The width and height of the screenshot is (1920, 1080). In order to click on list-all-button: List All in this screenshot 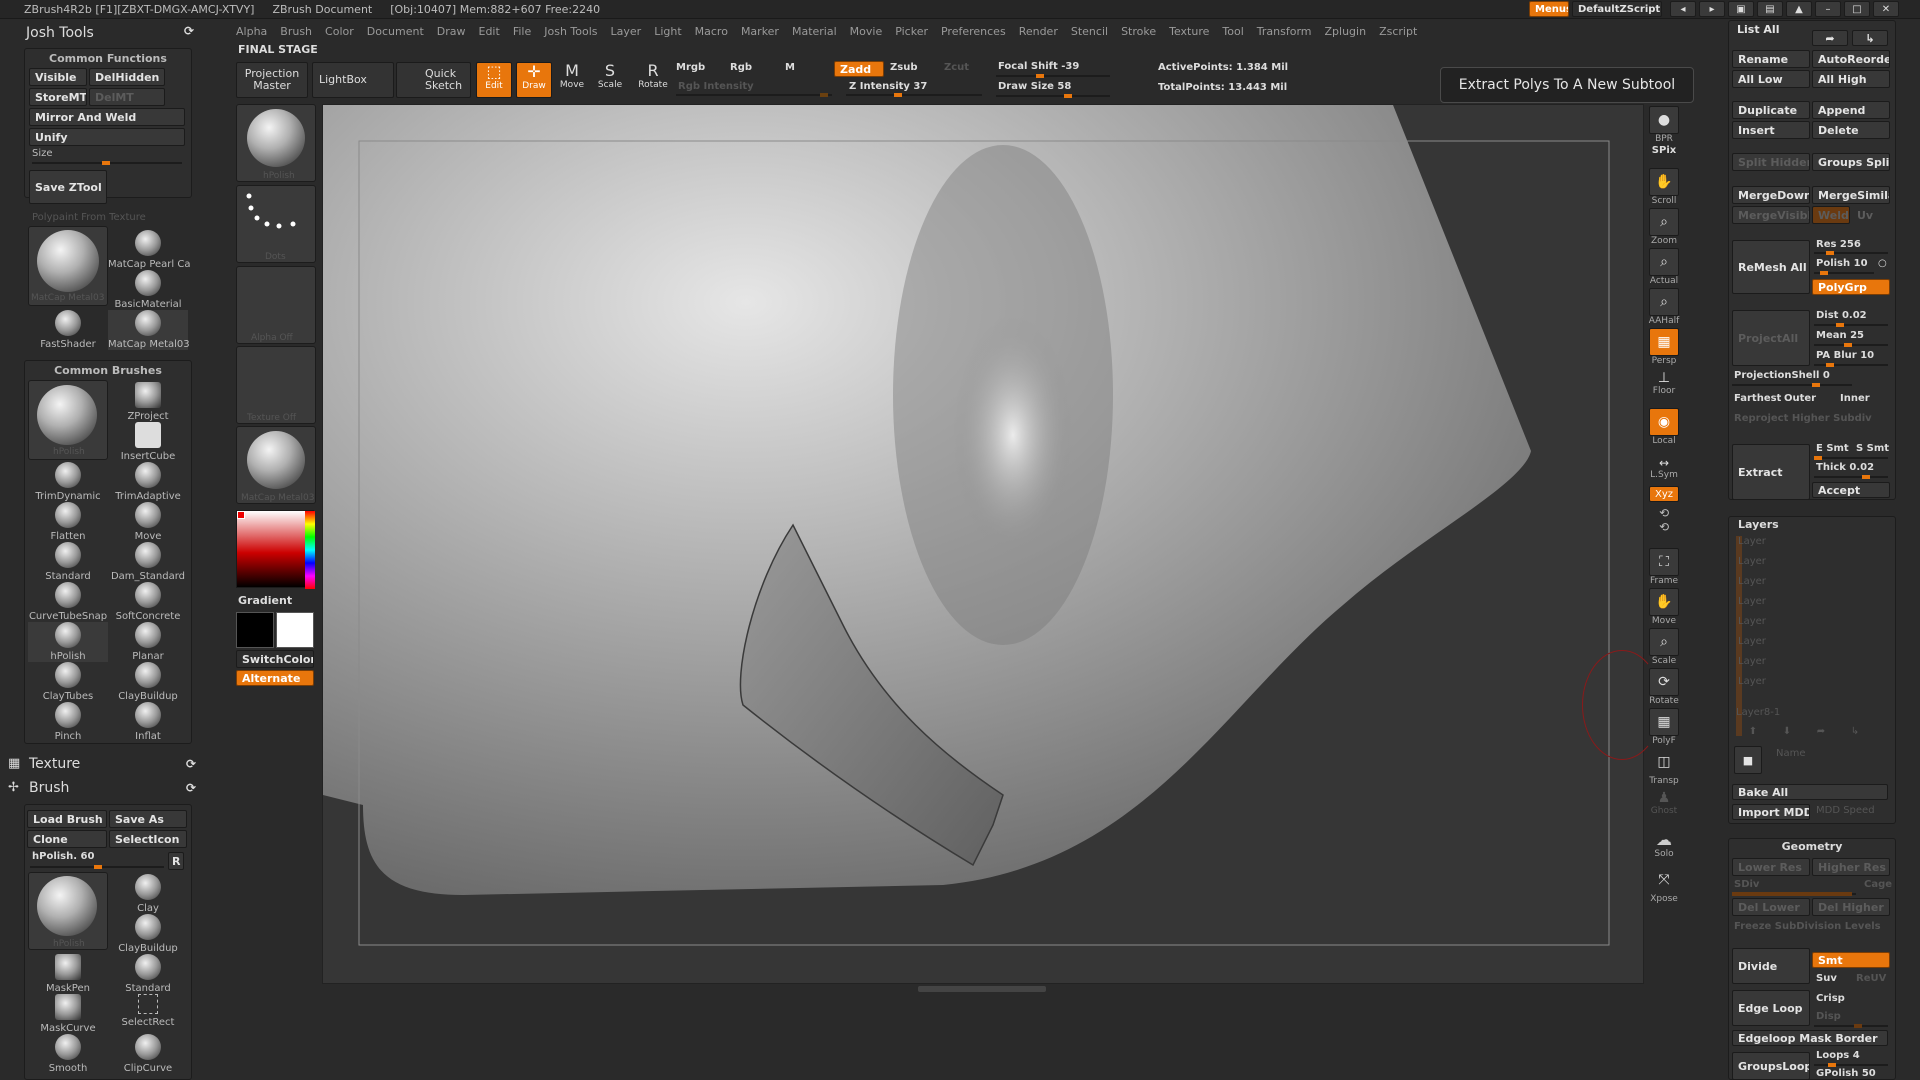, I will do `click(1771, 29)`.